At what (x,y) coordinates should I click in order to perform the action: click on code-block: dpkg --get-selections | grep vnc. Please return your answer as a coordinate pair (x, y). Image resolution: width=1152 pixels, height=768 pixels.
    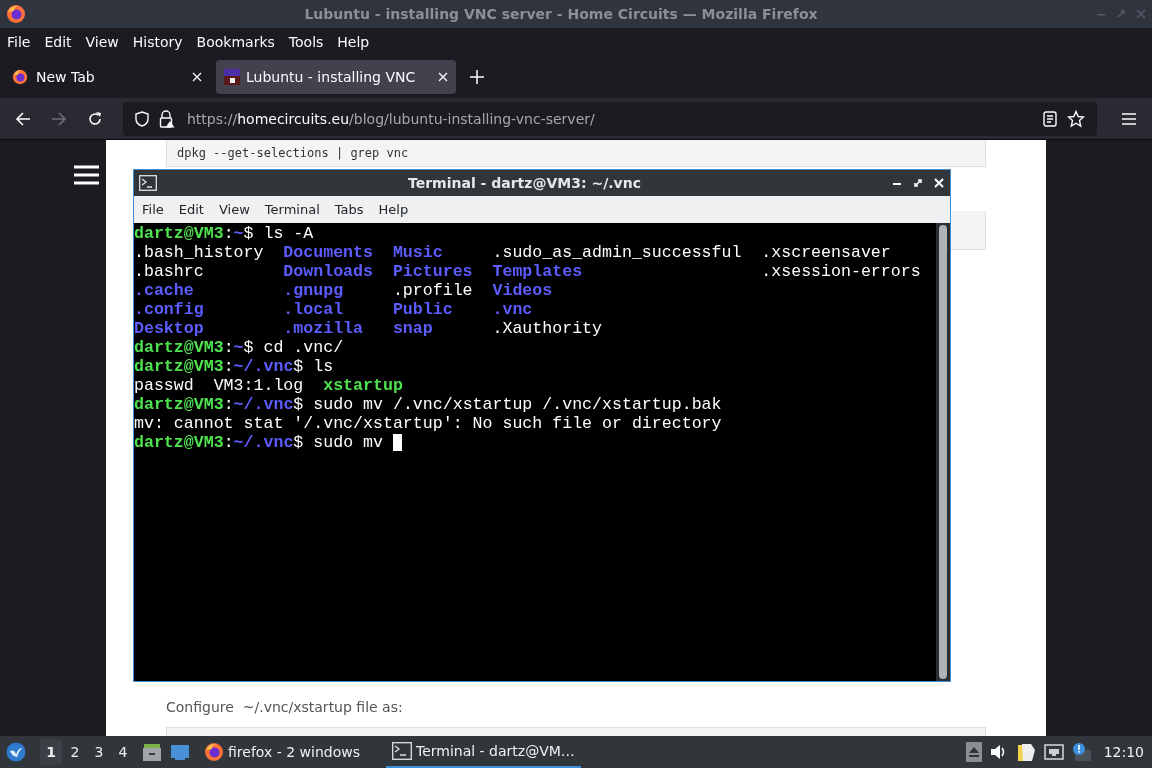
    Looking at the image, I should click on (576, 153).